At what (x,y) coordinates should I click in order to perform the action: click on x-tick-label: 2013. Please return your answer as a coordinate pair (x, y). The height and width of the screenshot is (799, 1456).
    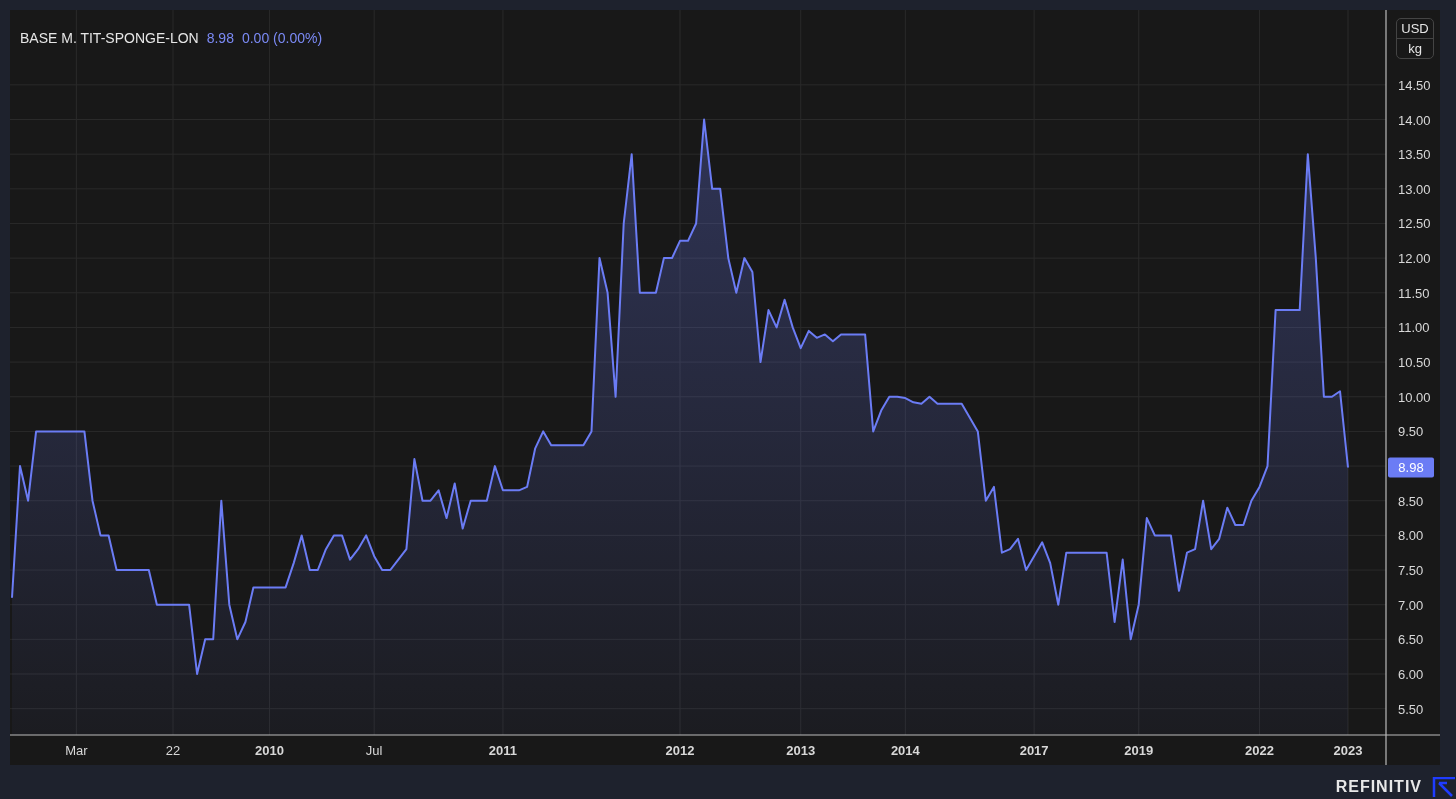
    Looking at the image, I should click on (801, 750).